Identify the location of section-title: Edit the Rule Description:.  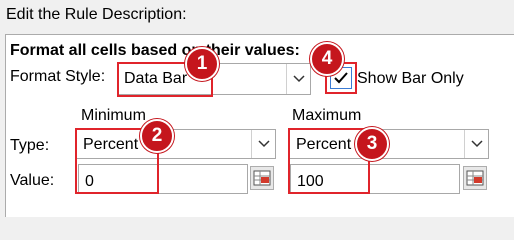
(96, 14).